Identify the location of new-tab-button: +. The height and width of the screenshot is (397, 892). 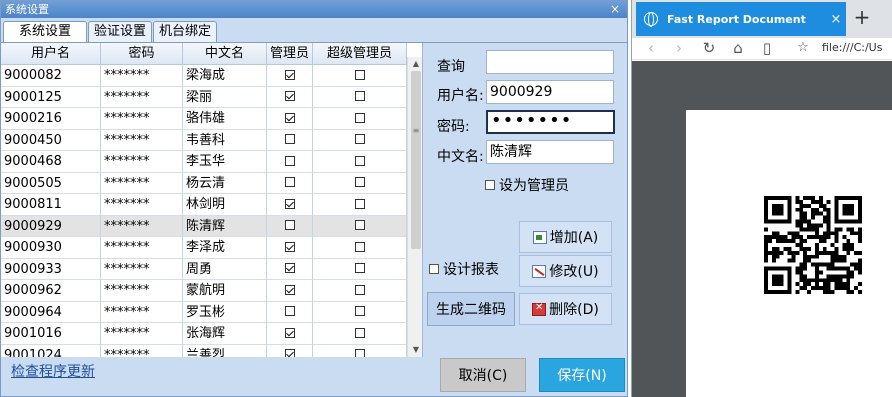
(862, 18).